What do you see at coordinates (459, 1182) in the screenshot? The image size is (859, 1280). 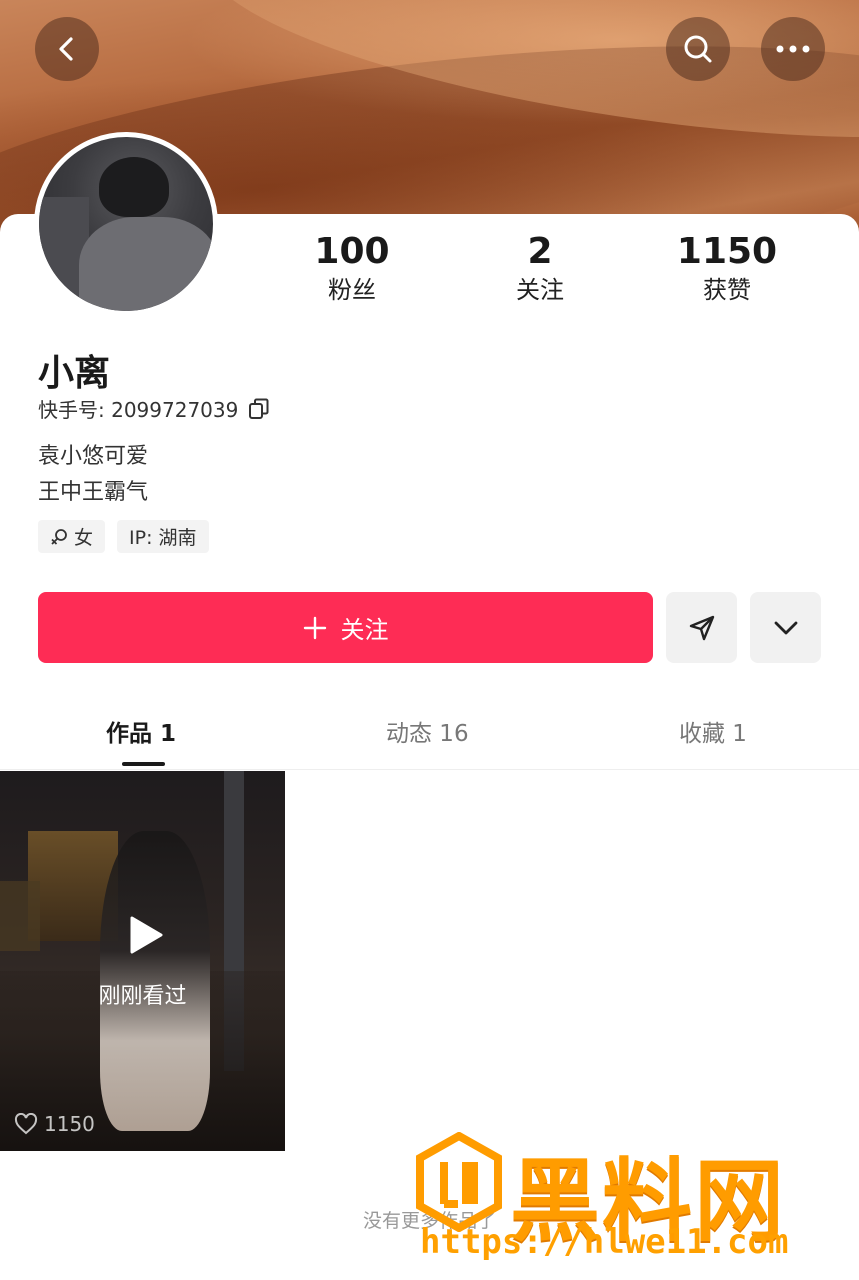 I see `watermark-logo-icon` at bounding box center [459, 1182].